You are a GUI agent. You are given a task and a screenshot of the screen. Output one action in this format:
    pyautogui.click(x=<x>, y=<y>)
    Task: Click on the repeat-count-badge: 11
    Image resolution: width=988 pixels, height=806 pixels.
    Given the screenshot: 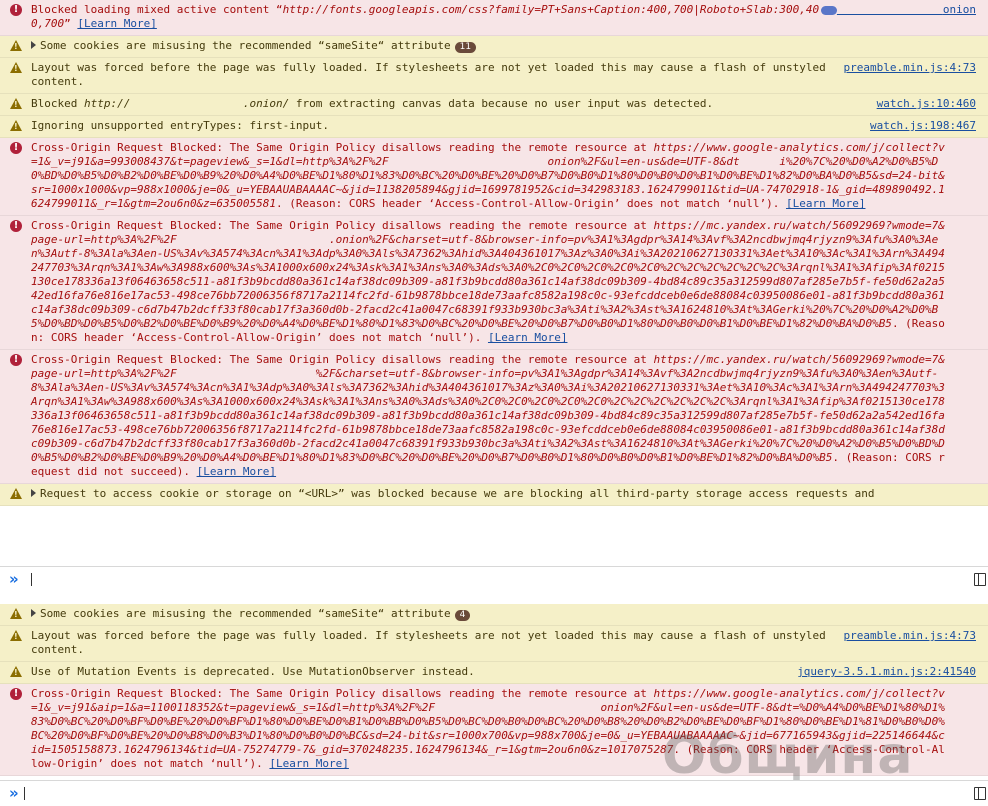 What is the action you would take?
    pyautogui.click(x=465, y=47)
    